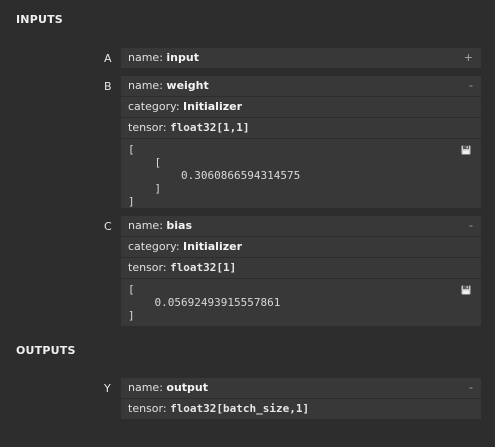 The height and width of the screenshot is (447, 495). What do you see at coordinates (301, 268) in the screenshot?
I see `tensor-line: tensor: float32[1]` at bounding box center [301, 268].